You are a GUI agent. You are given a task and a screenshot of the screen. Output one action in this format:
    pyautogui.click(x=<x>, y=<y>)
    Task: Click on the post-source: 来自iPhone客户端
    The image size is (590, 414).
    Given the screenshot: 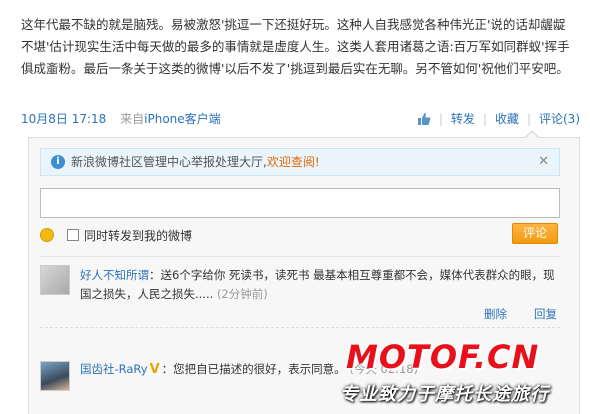 What is the action you would take?
    pyautogui.click(x=170, y=119)
    